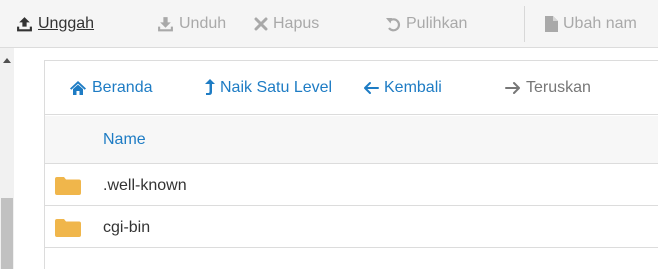 This screenshot has width=658, height=269. What do you see at coordinates (393, 24) in the screenshot?
I see `undo-icon` at bounding box center [393, 24].